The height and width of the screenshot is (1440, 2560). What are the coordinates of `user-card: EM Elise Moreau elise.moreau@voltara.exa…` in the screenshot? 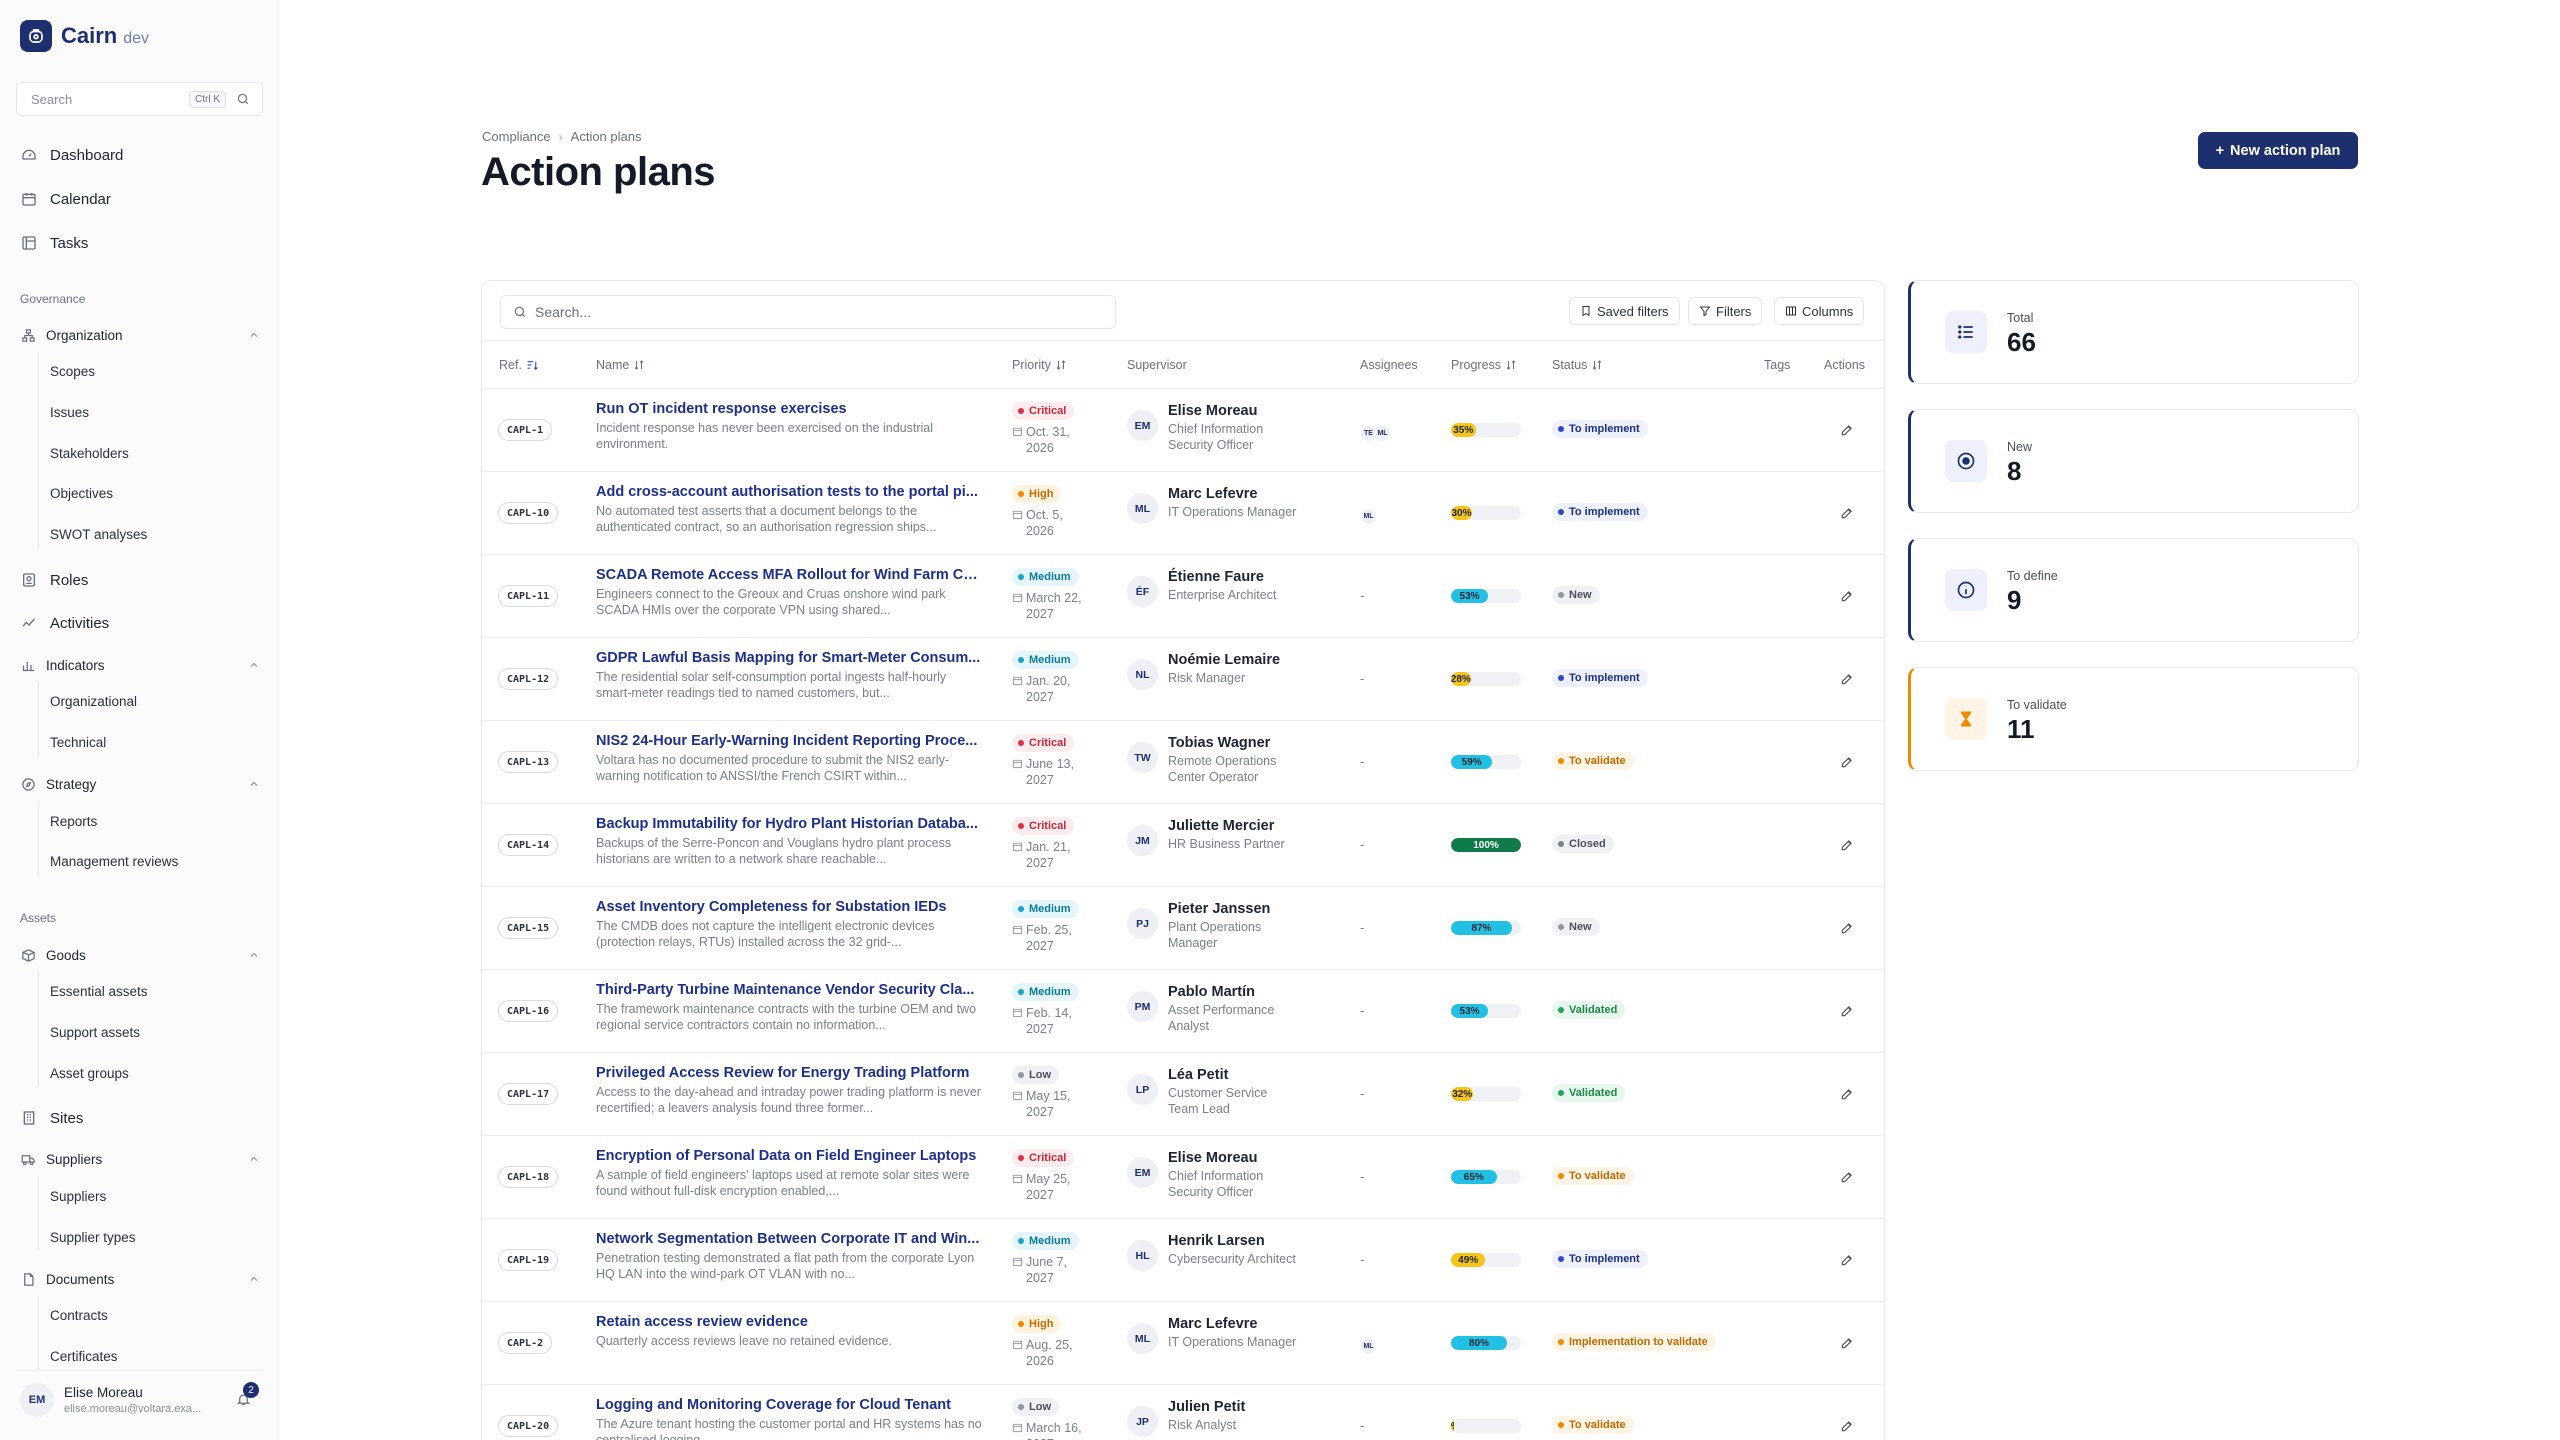 It's located at (139, 1399).